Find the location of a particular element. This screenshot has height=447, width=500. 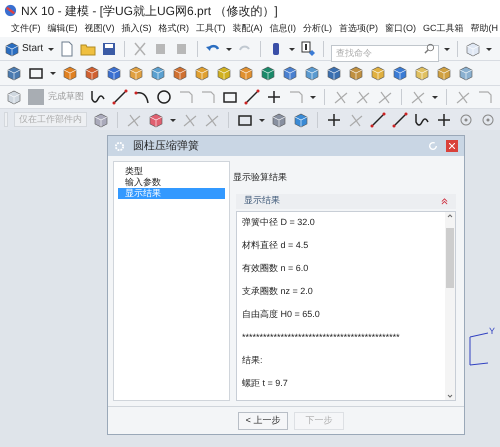

menu-item: 首选项(P) is located at coordinates (358, 29).